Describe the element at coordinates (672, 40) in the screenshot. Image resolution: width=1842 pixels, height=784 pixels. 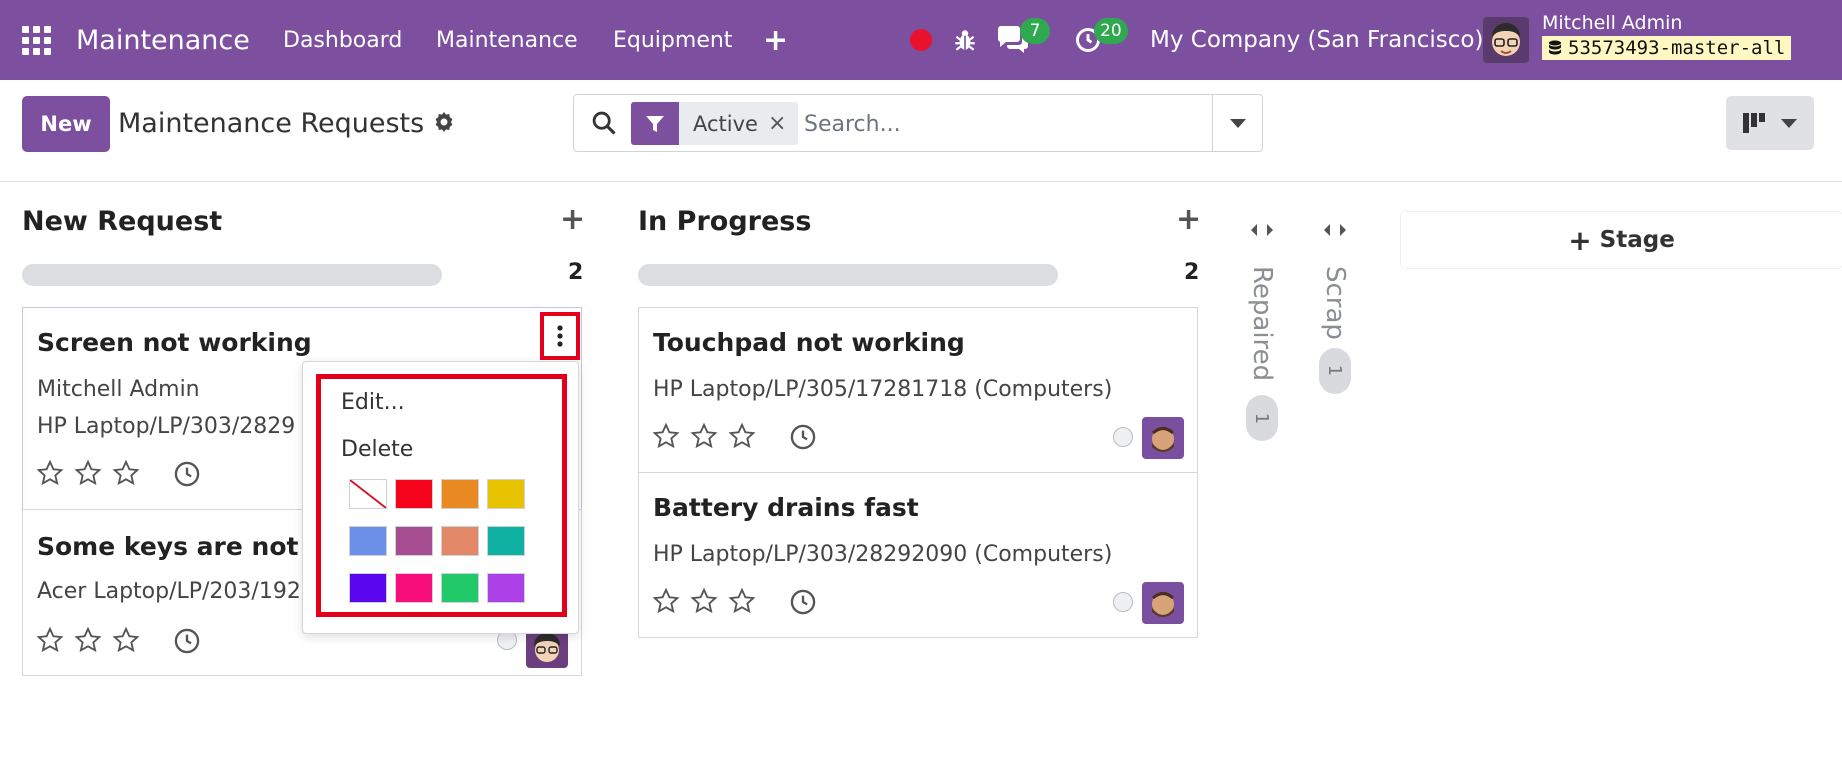
I see `menu-equipment: Equipment` at that location.